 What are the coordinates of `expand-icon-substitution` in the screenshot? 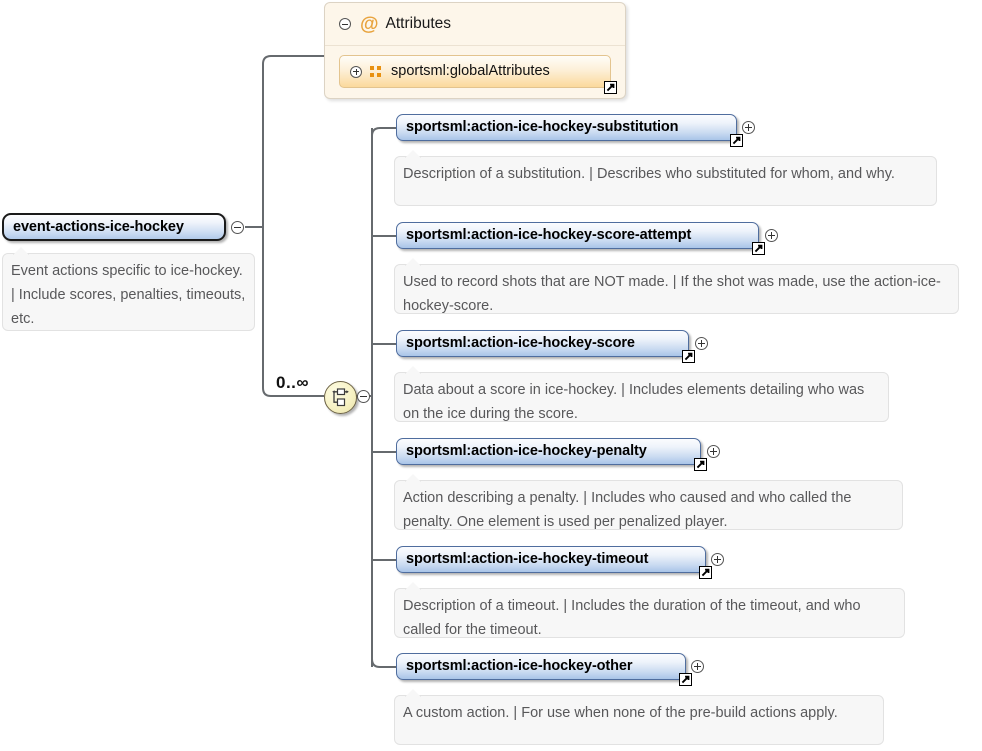 It's located at (748, 127).